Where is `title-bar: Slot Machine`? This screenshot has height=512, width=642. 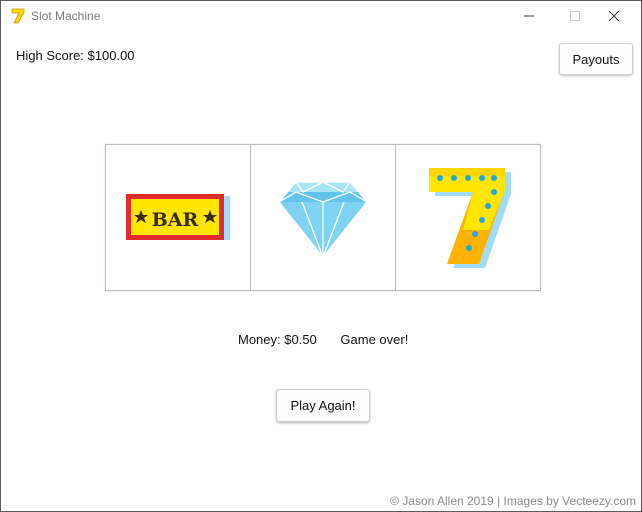
title-bar: Slot Machine is located at coordinates (321, 16).